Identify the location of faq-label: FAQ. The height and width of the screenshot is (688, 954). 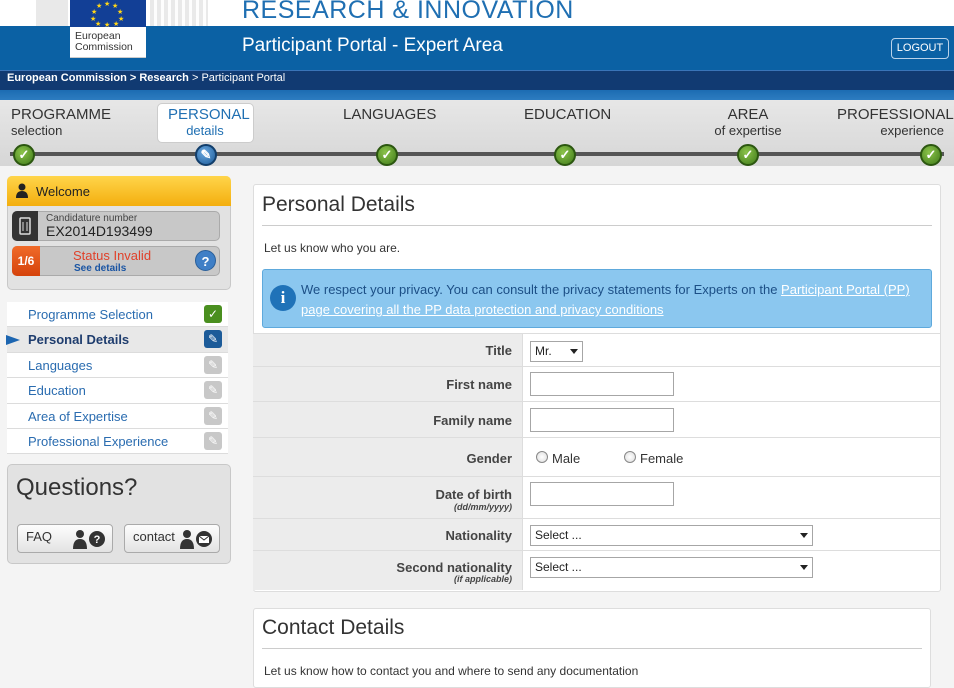
(39, 536).